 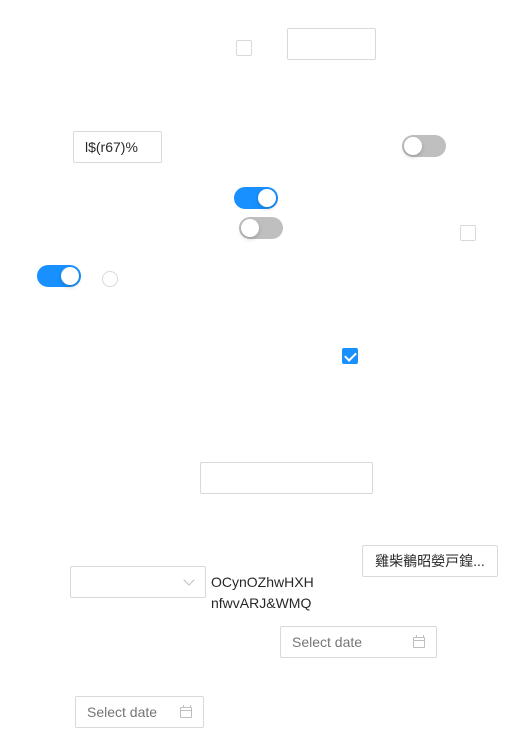 I want to click on chevron-down-icon, so click(x=189, y=580).